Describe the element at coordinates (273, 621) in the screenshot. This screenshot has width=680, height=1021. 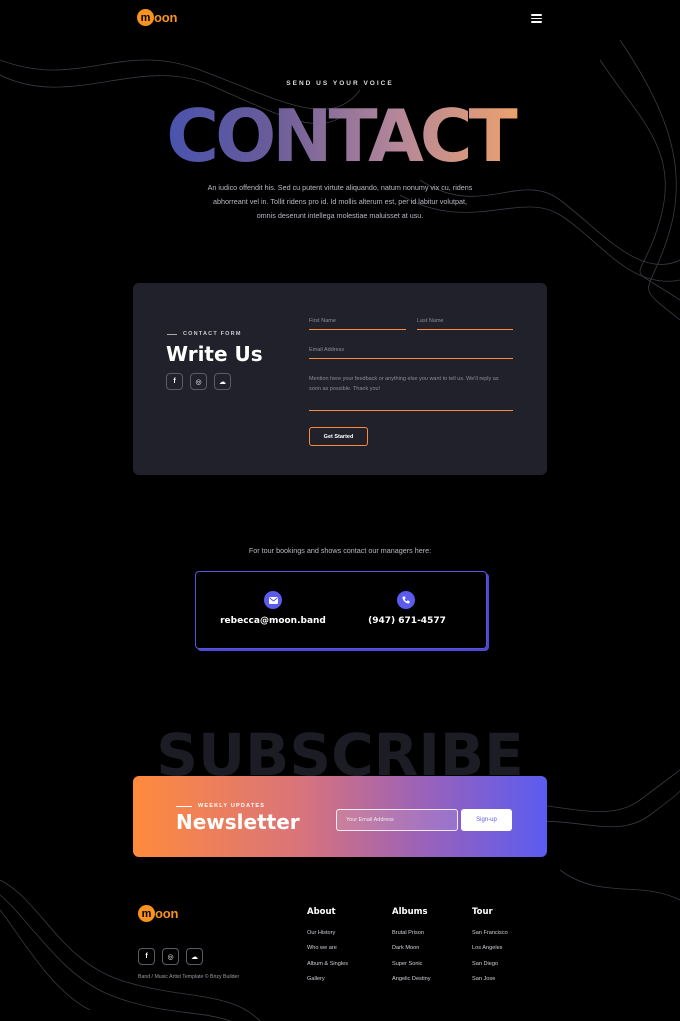
I see `booking-email-link: rebecca@moon.band` at that location.